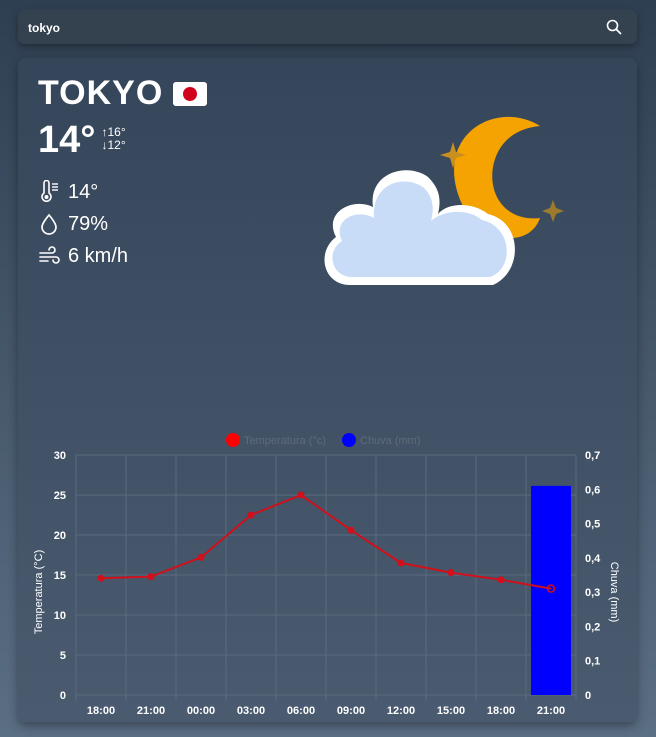 The height and width of the screenshot is (737, 656). Describe the element at coordinates (301, 711) in the screenshot. I see `x-tick-label: 06:00` at that location.